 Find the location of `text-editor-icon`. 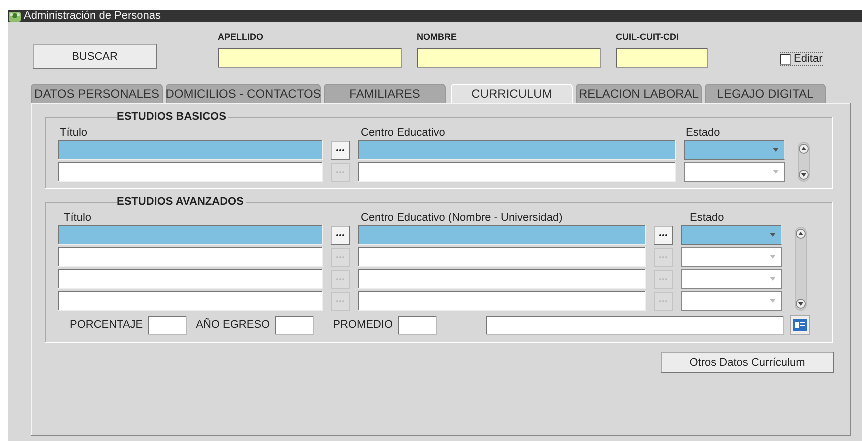

text-editor-icon is located at coordinates (800, 325).